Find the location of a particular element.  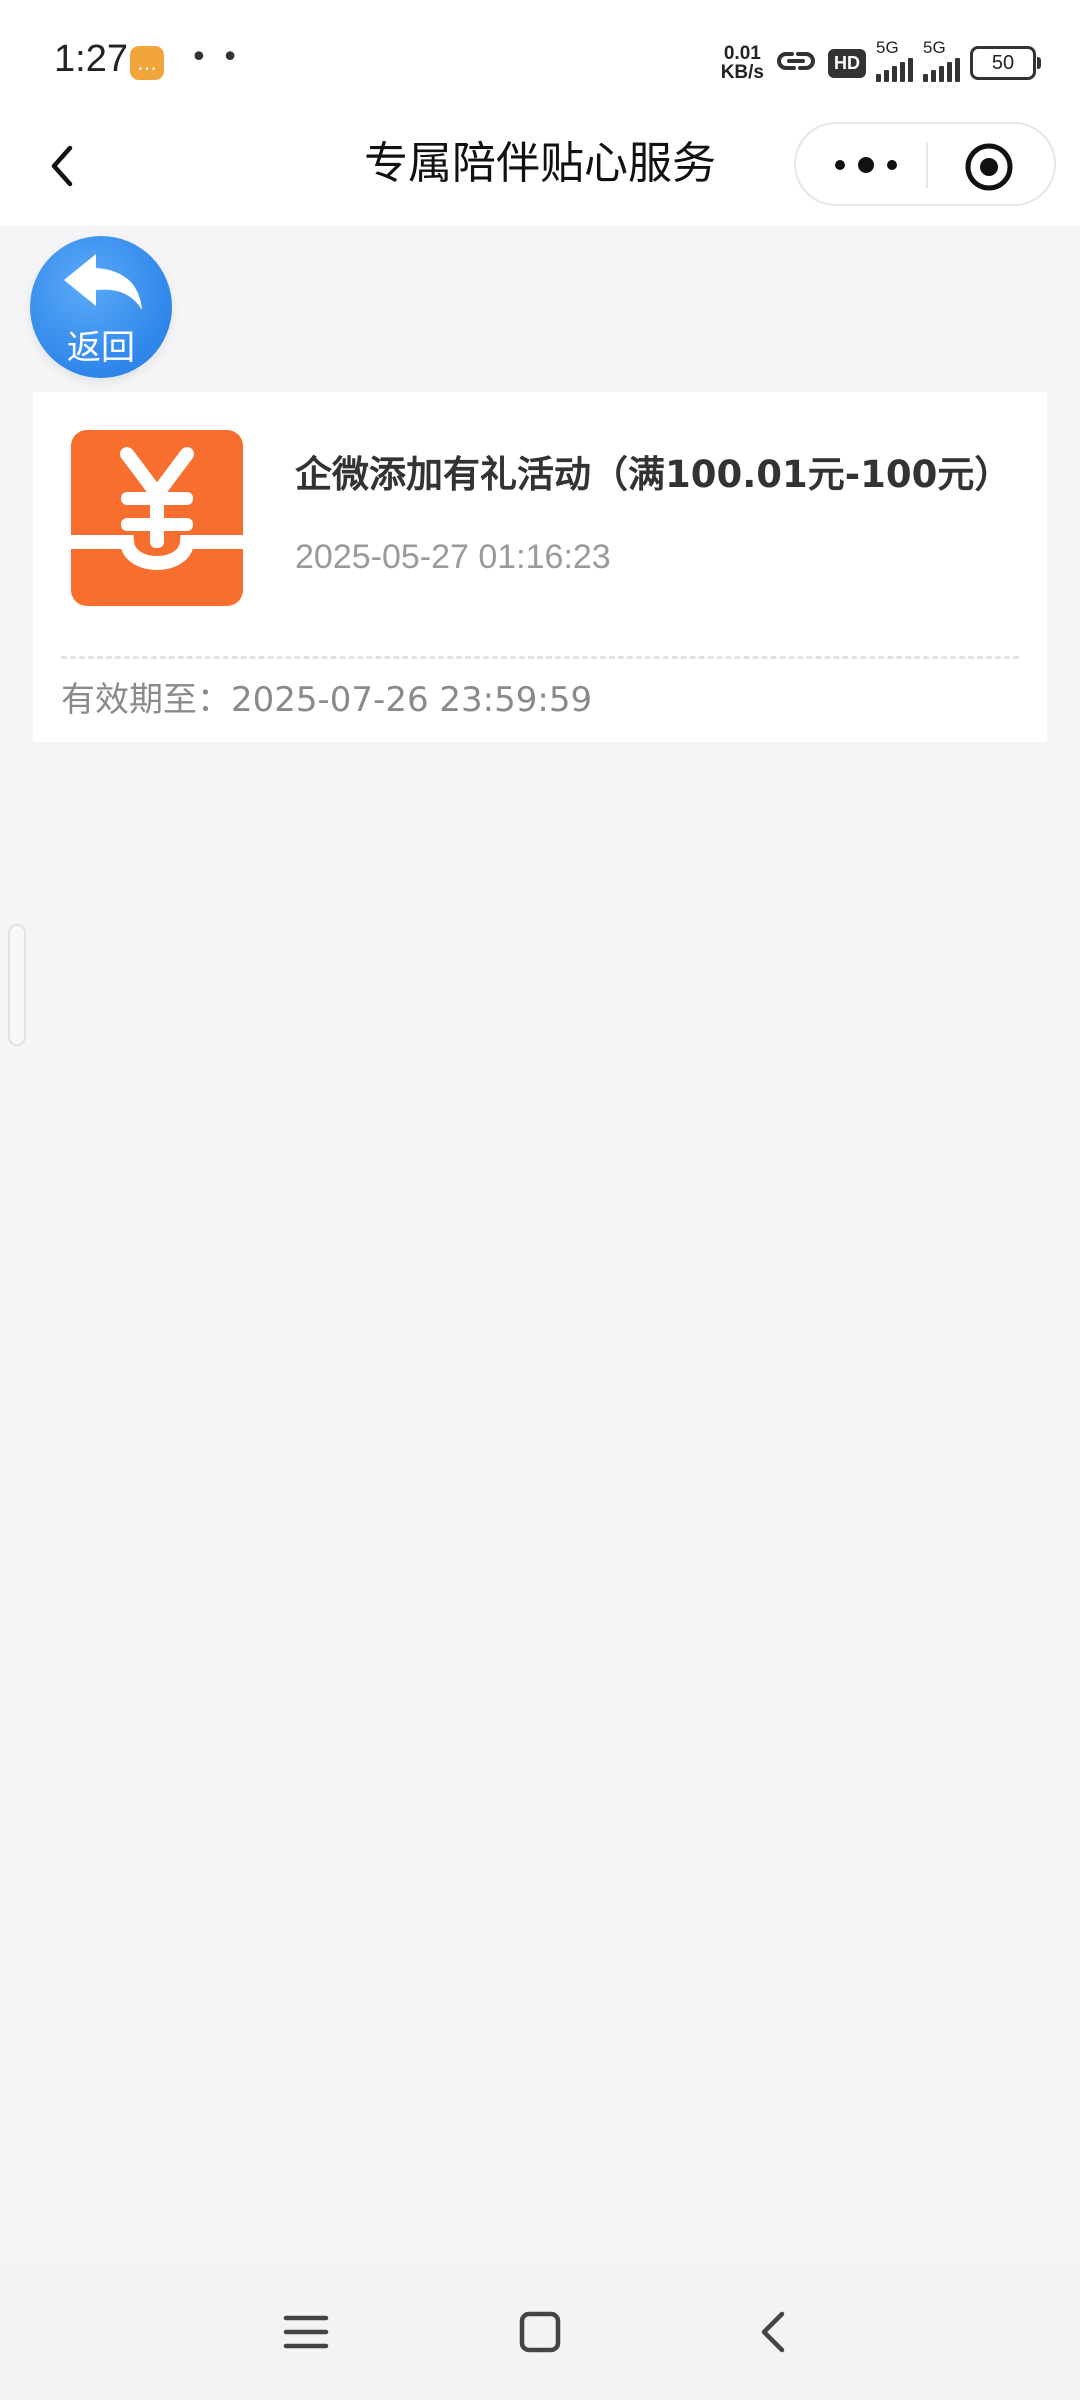

signal-1-label: 5G is located at coordinates (887, 47).